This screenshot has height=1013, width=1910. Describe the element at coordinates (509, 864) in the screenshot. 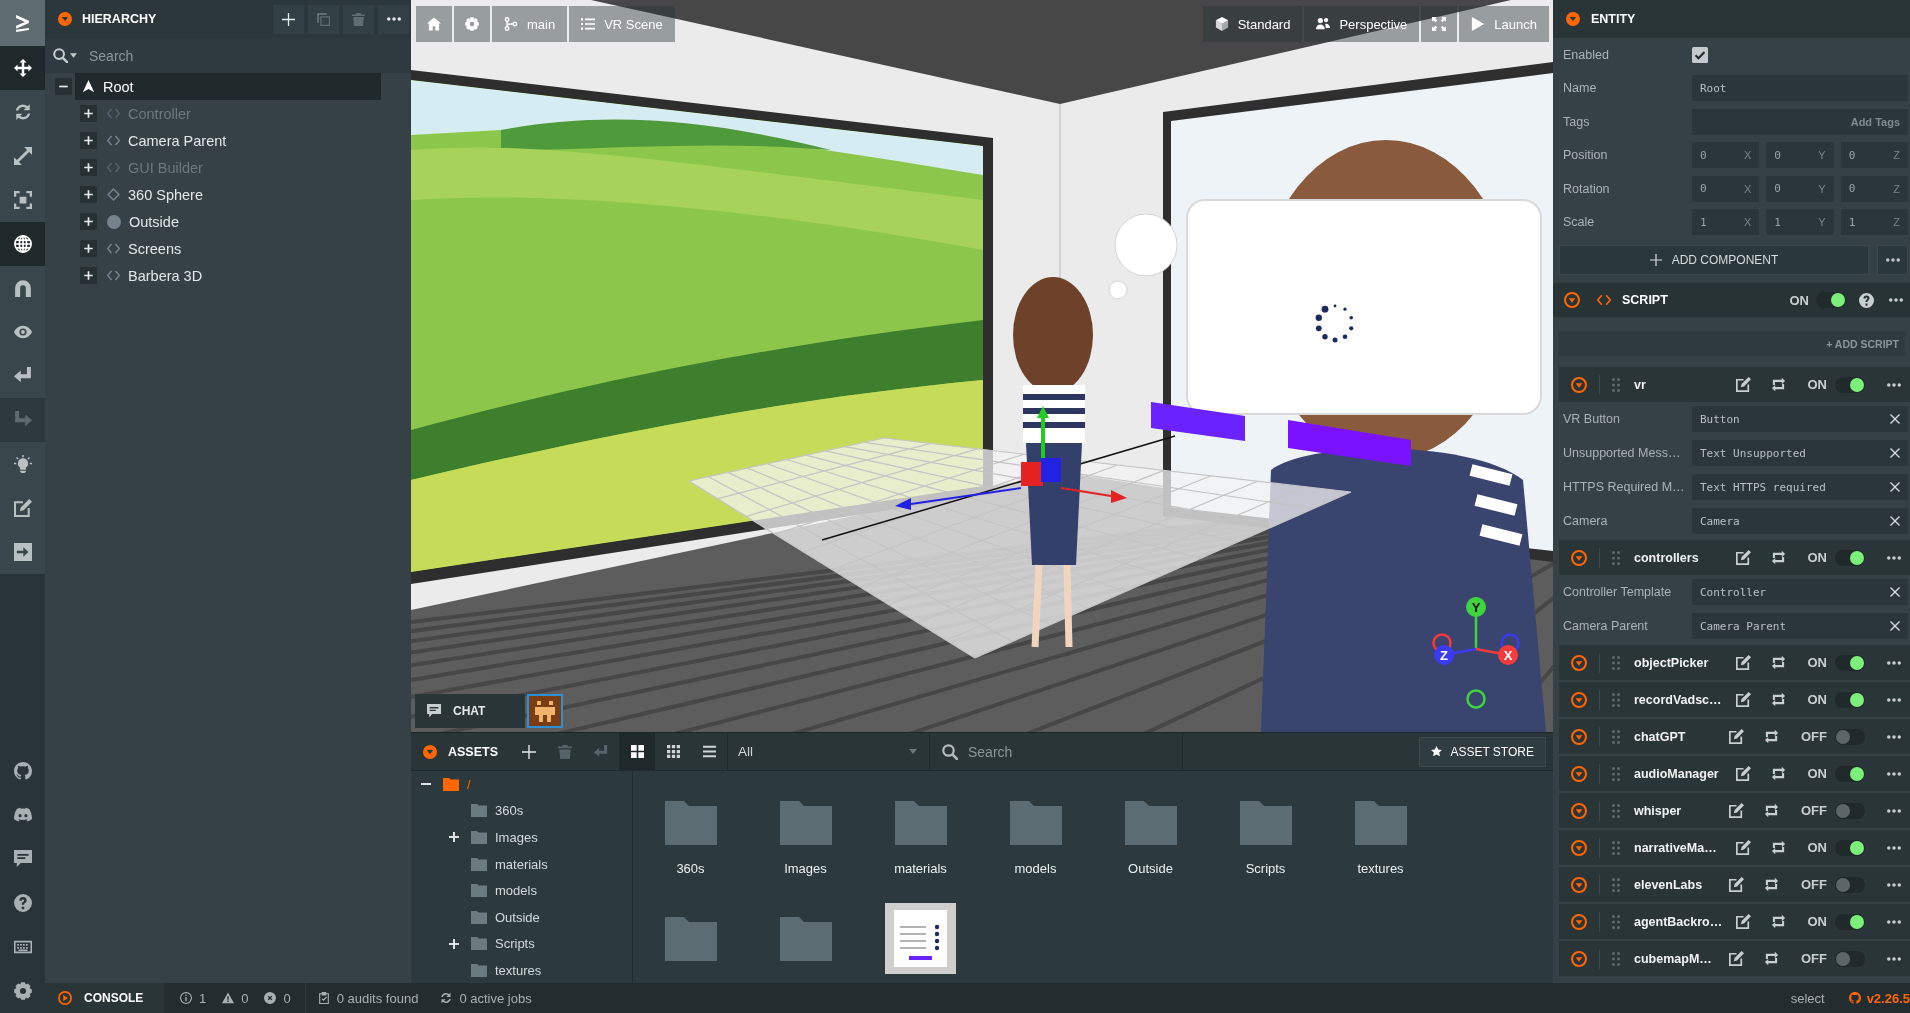

I see `folder-tree-item: materials` at that location.